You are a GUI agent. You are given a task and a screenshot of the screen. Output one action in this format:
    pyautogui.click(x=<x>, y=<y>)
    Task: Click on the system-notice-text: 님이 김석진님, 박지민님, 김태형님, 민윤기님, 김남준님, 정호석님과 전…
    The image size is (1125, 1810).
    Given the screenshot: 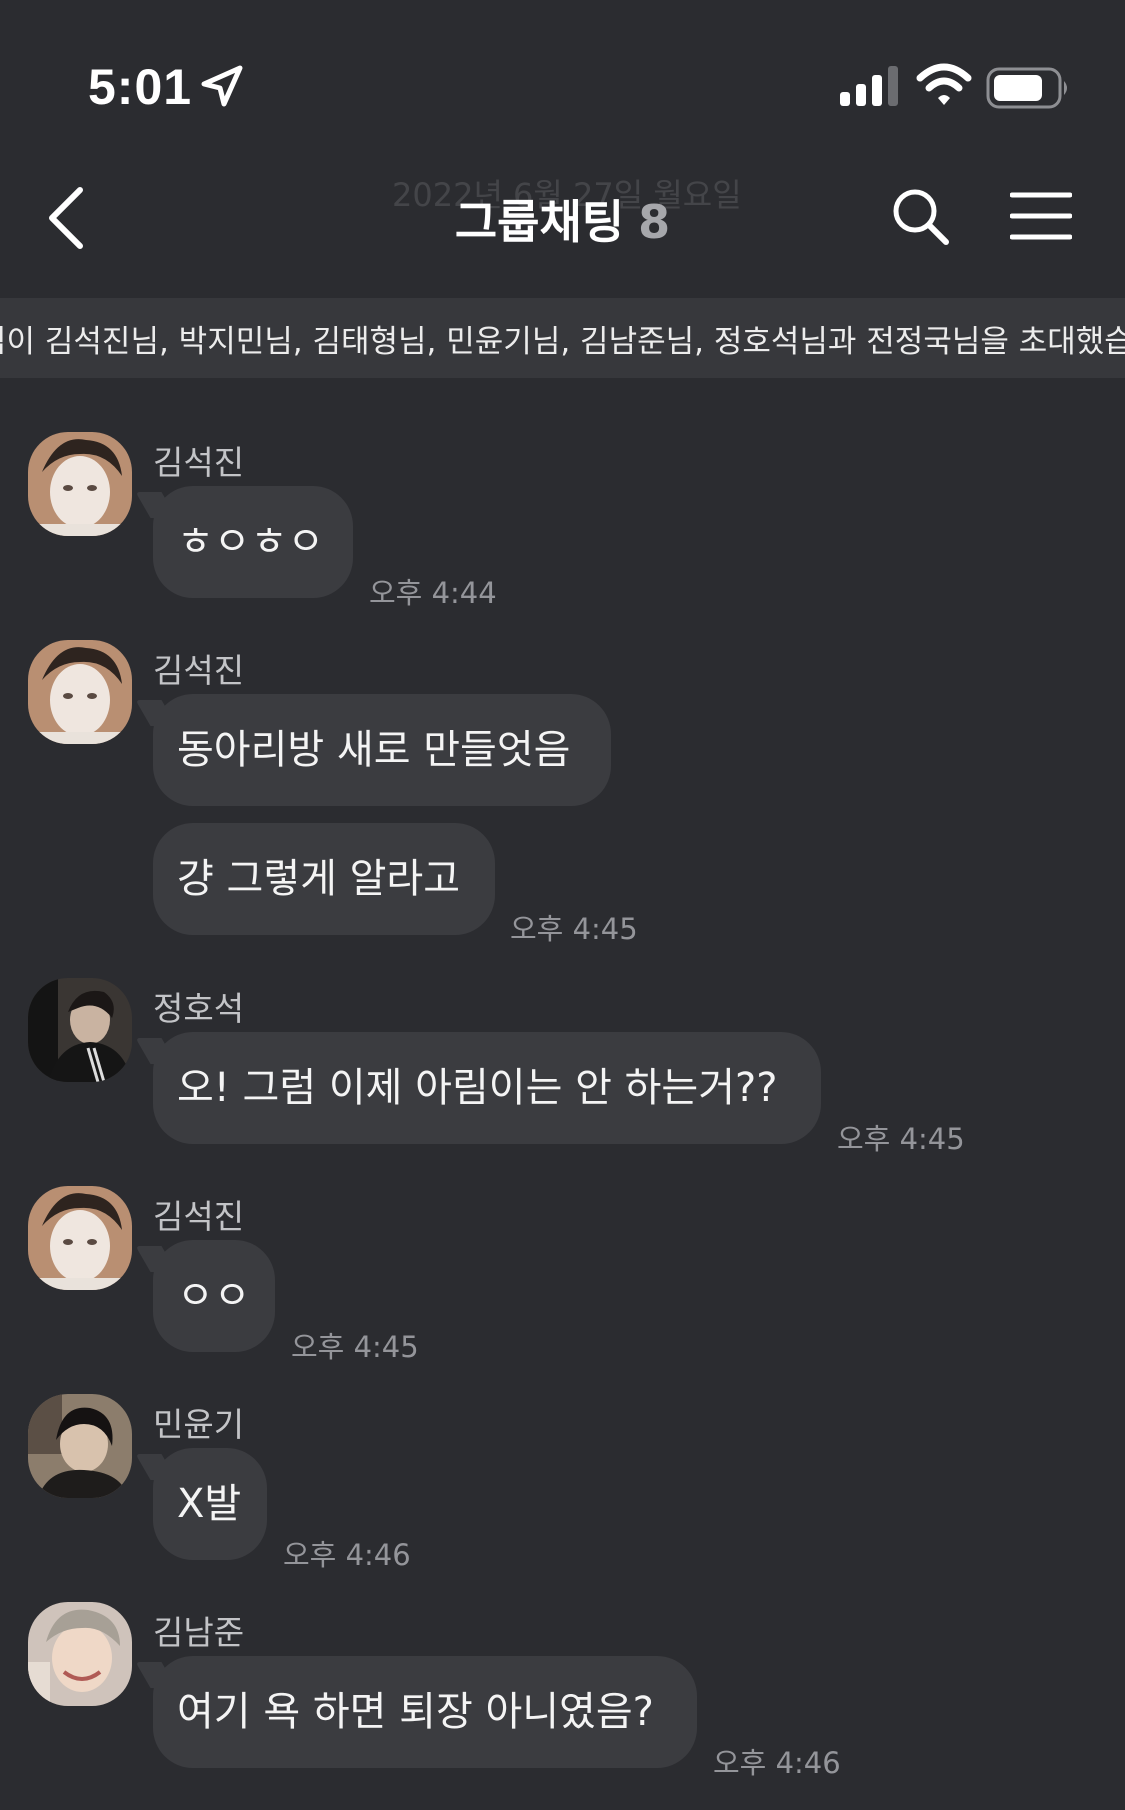 What is the action you would take?
    pyautogui.click(x=562, y=342)
    